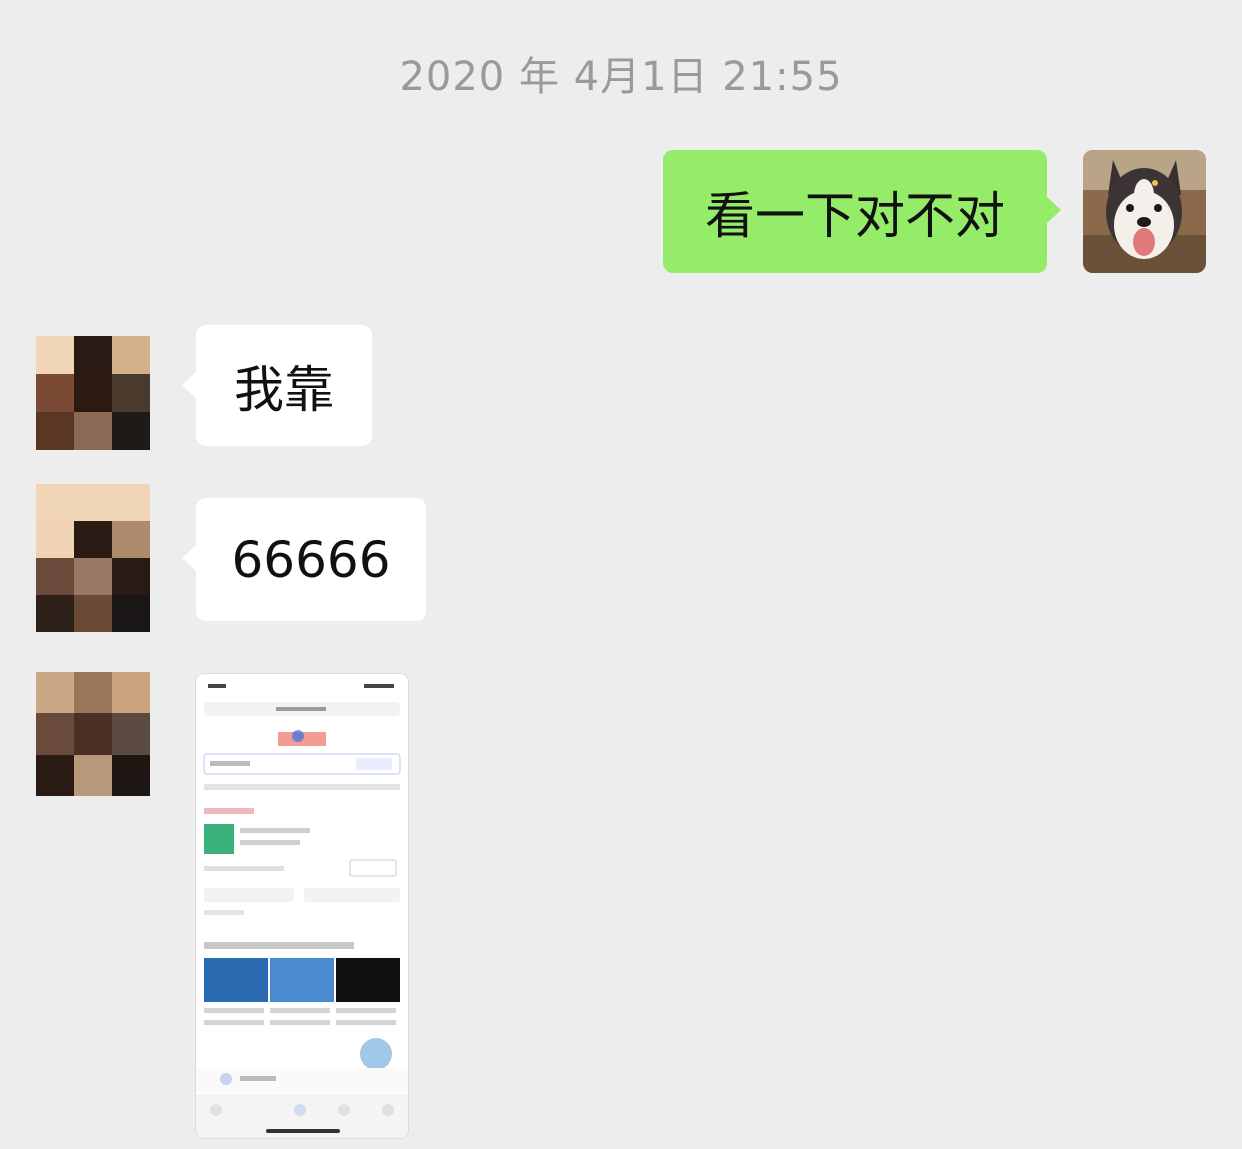 The height and width of the screenshot is (1149, 1242). I want to click on screenshot-image, so click(302, 906).